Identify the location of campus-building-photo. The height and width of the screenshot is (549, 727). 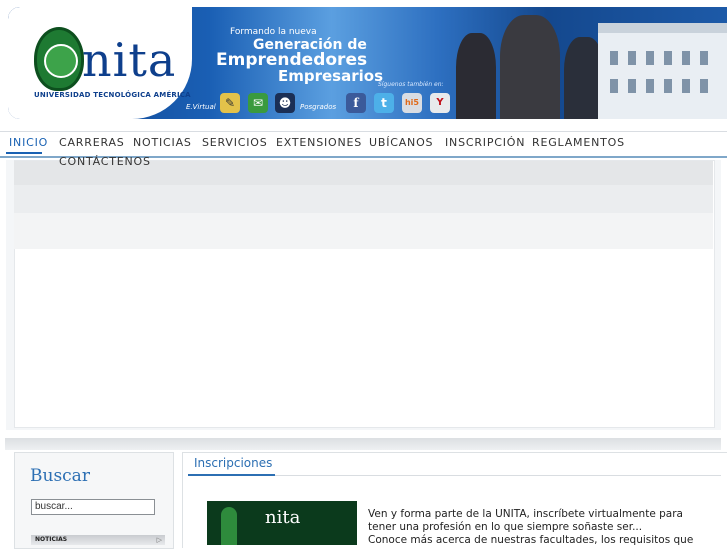
(662, 71).